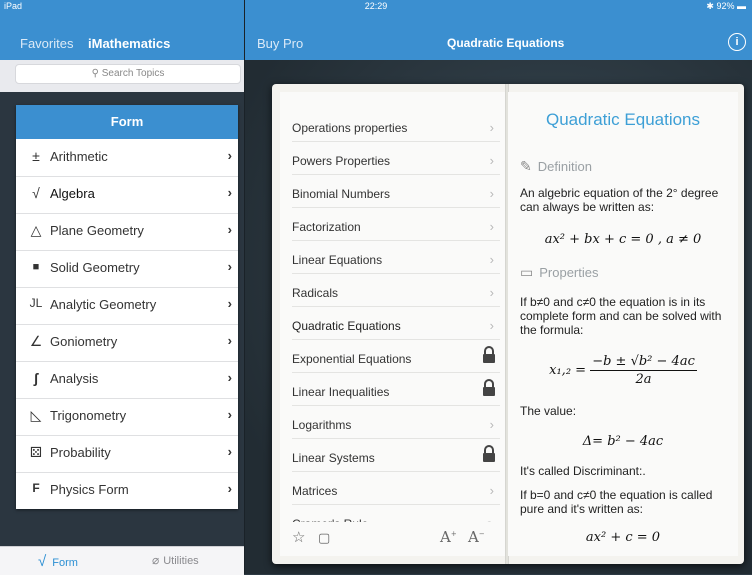 This screenshot has height=575, width=752. I want to click on form-item-solid-geometry: ■ Solid Geometry ›, so click(127, 269).